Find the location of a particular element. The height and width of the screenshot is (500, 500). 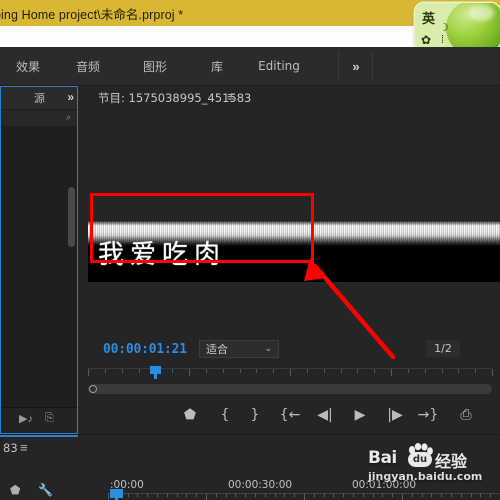

monitor-transport-bar: ⬟{} {← ◀| ▶ |▶ →} ⎙ is located at coordinates (289, 415).